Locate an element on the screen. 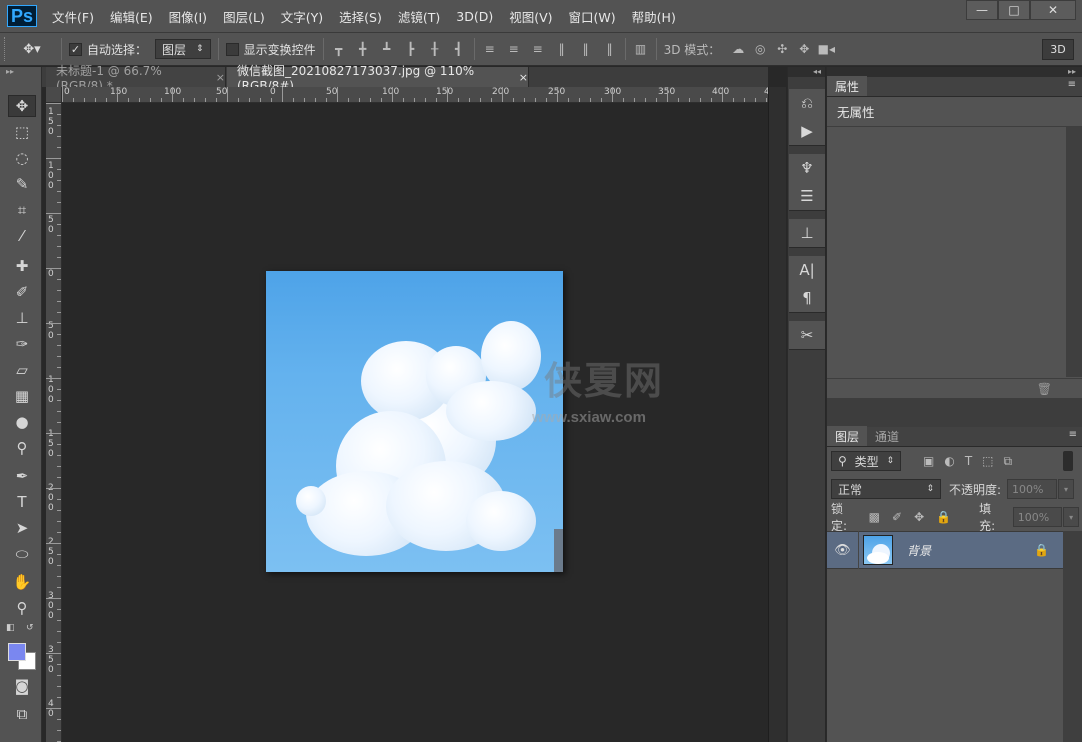  menu-image: 图像(I) is located at coordinates (188, 16).